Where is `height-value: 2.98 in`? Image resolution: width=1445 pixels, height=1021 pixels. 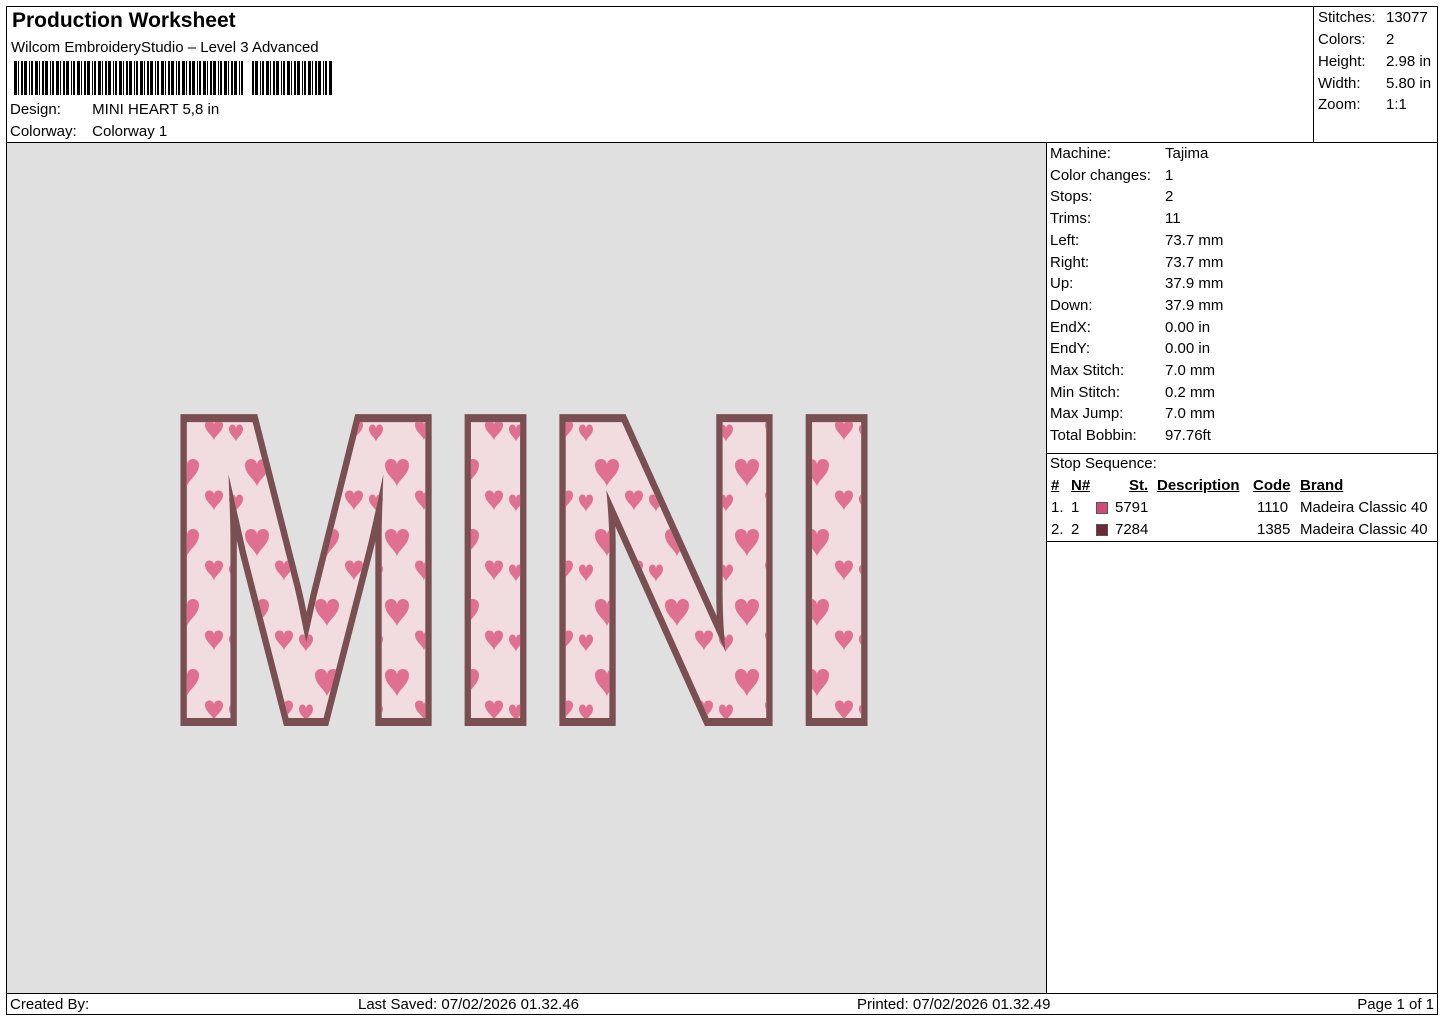
height-value: 2.98 in is located at coordinates (1409, 61).